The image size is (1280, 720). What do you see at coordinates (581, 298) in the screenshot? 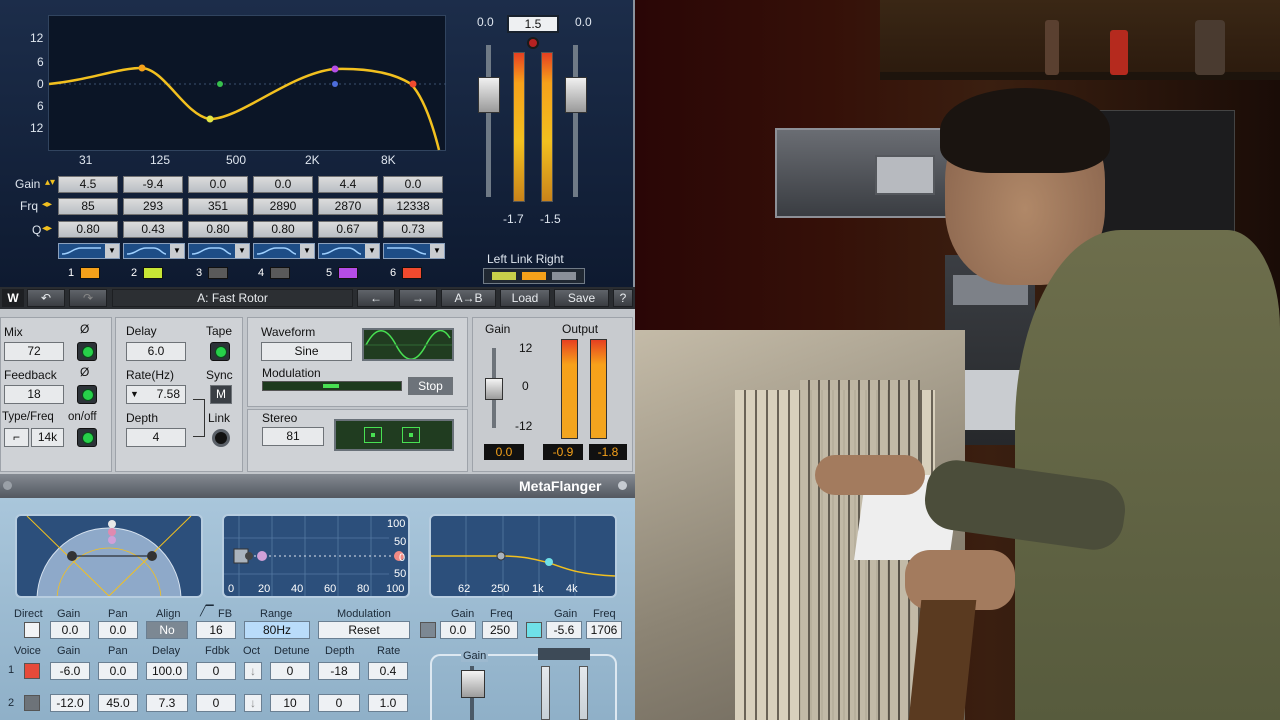
I see `save-button: Save` at bounding box center [581, 298].